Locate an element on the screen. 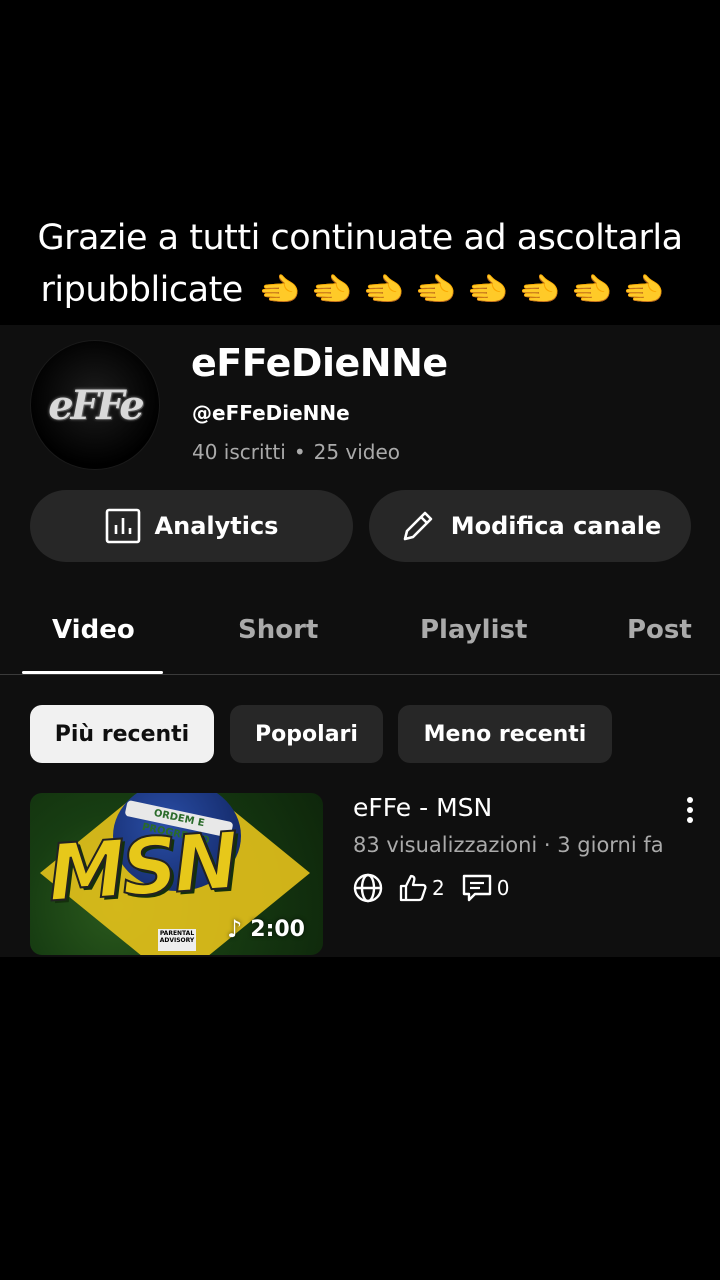 This screenshot has width=720, height=1280. subscriber-count: 40 iscritti is located at coordinates (239, 452).